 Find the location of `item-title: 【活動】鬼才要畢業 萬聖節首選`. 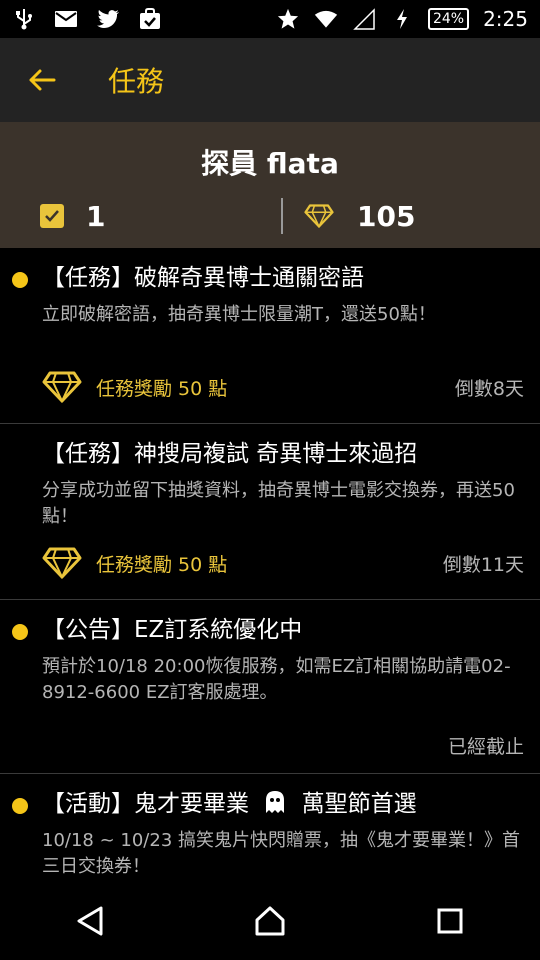

item-title: 【活動】鬼才要畢業 萬聖節首選 is located at coordinates (283, 804).